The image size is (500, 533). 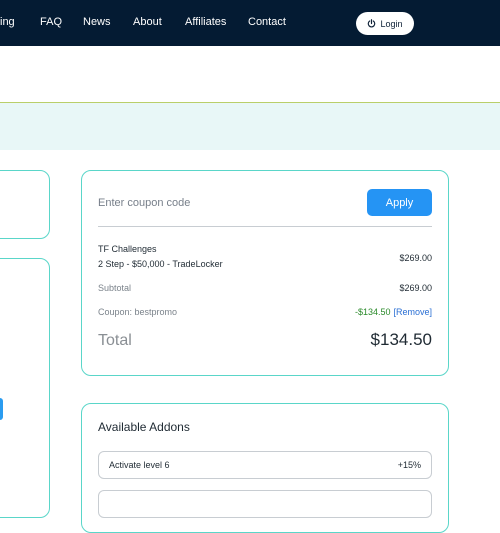 What do you see at coordinates (391, 23) in the screenshot?
I see `login-label: Login` at bounding box center [391, 23].